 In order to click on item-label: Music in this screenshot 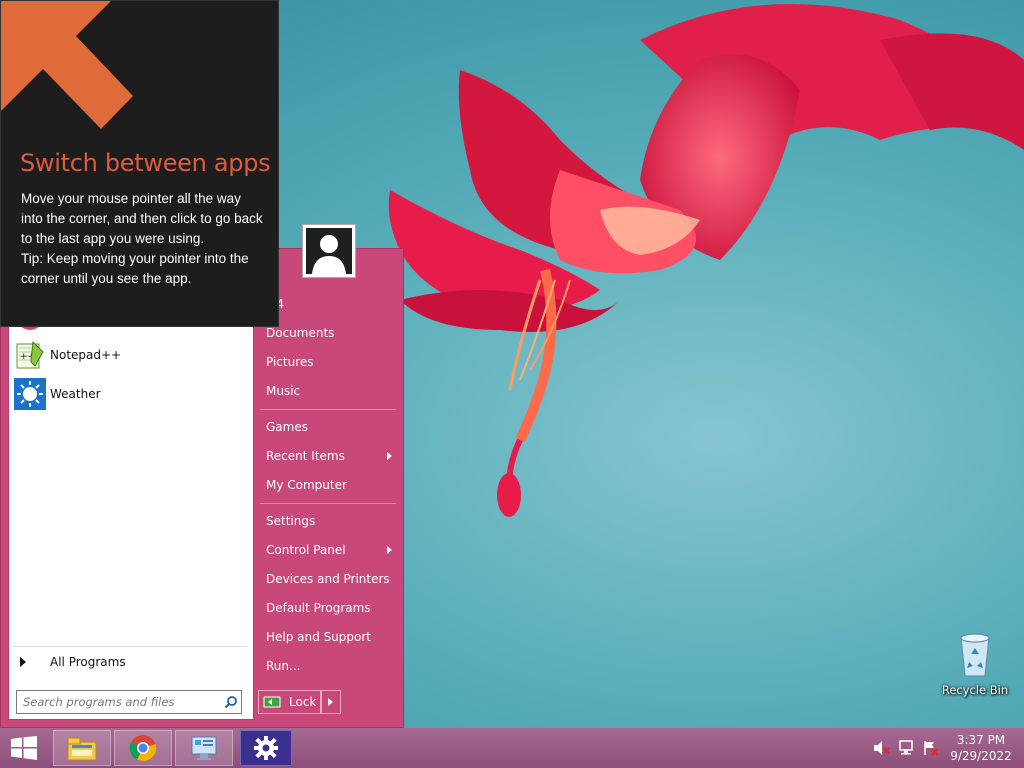, I will do `click(283, 391)`.